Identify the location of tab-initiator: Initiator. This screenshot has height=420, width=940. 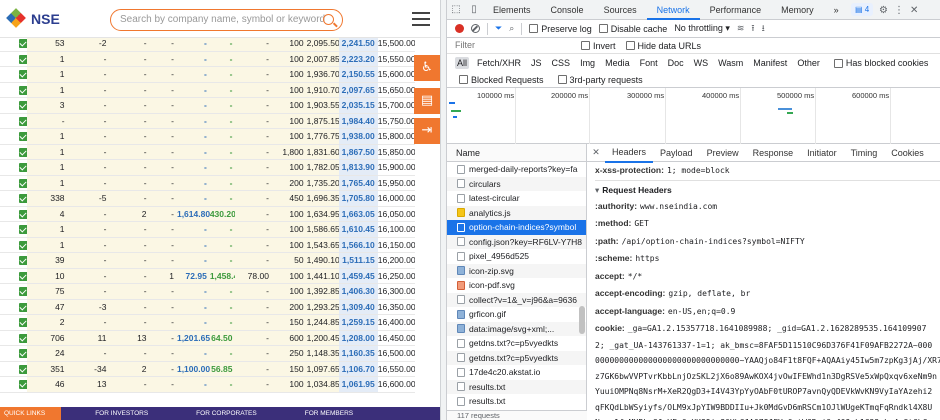
(822, 153).